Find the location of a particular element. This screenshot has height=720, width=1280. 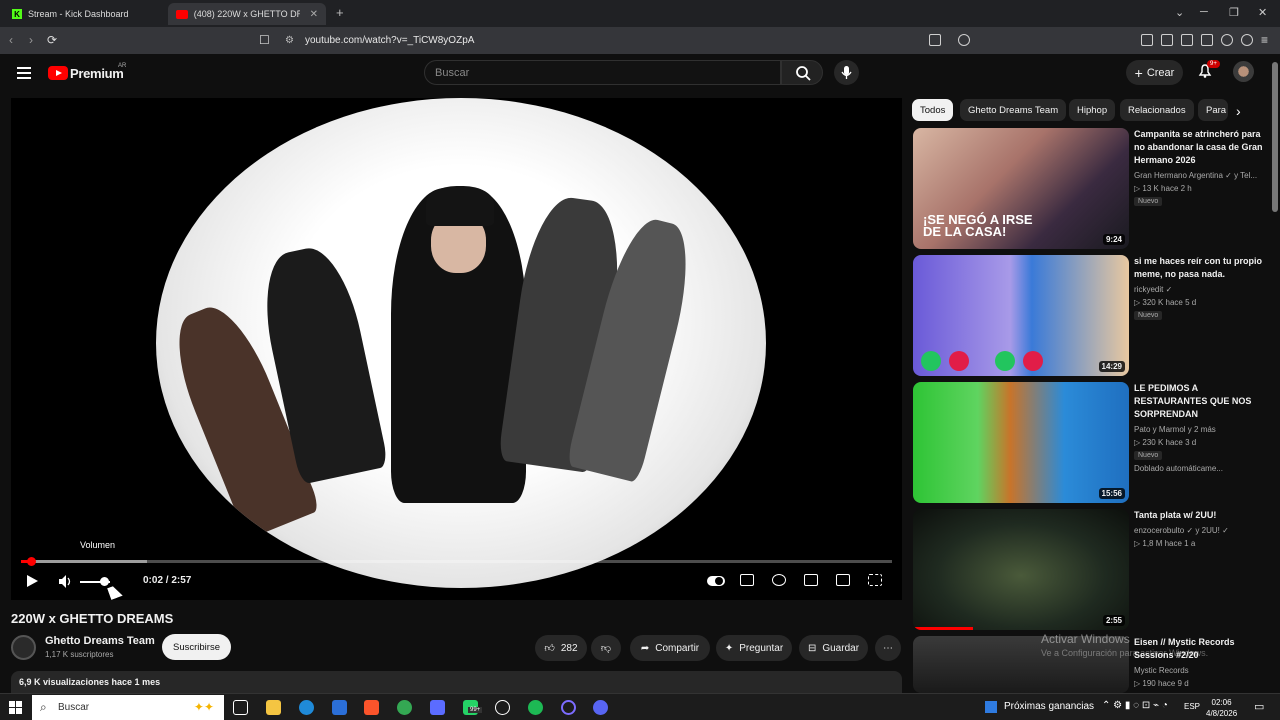

subscribe-button: Suscribirse is located at coordinates (196, 647).